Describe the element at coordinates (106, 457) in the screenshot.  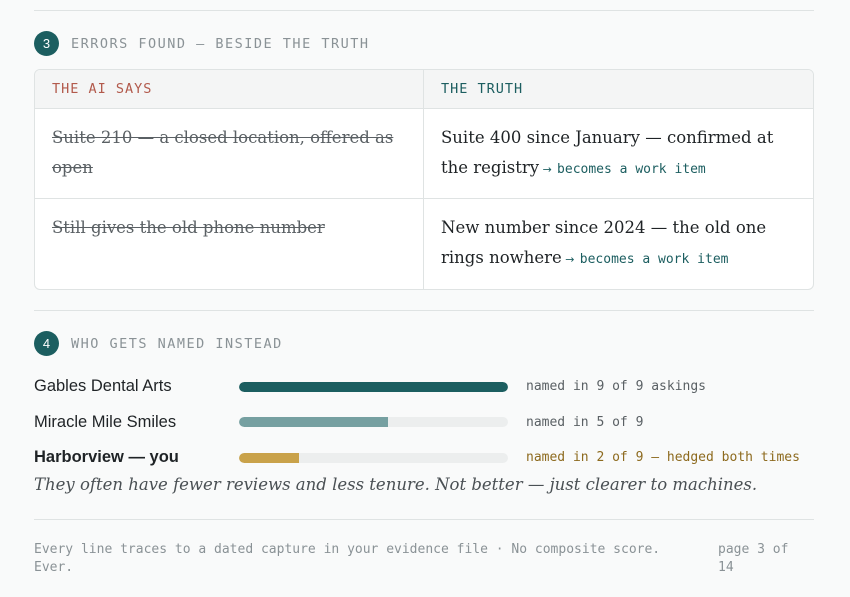
I see `competitor-name: Harborview — you` at that location.